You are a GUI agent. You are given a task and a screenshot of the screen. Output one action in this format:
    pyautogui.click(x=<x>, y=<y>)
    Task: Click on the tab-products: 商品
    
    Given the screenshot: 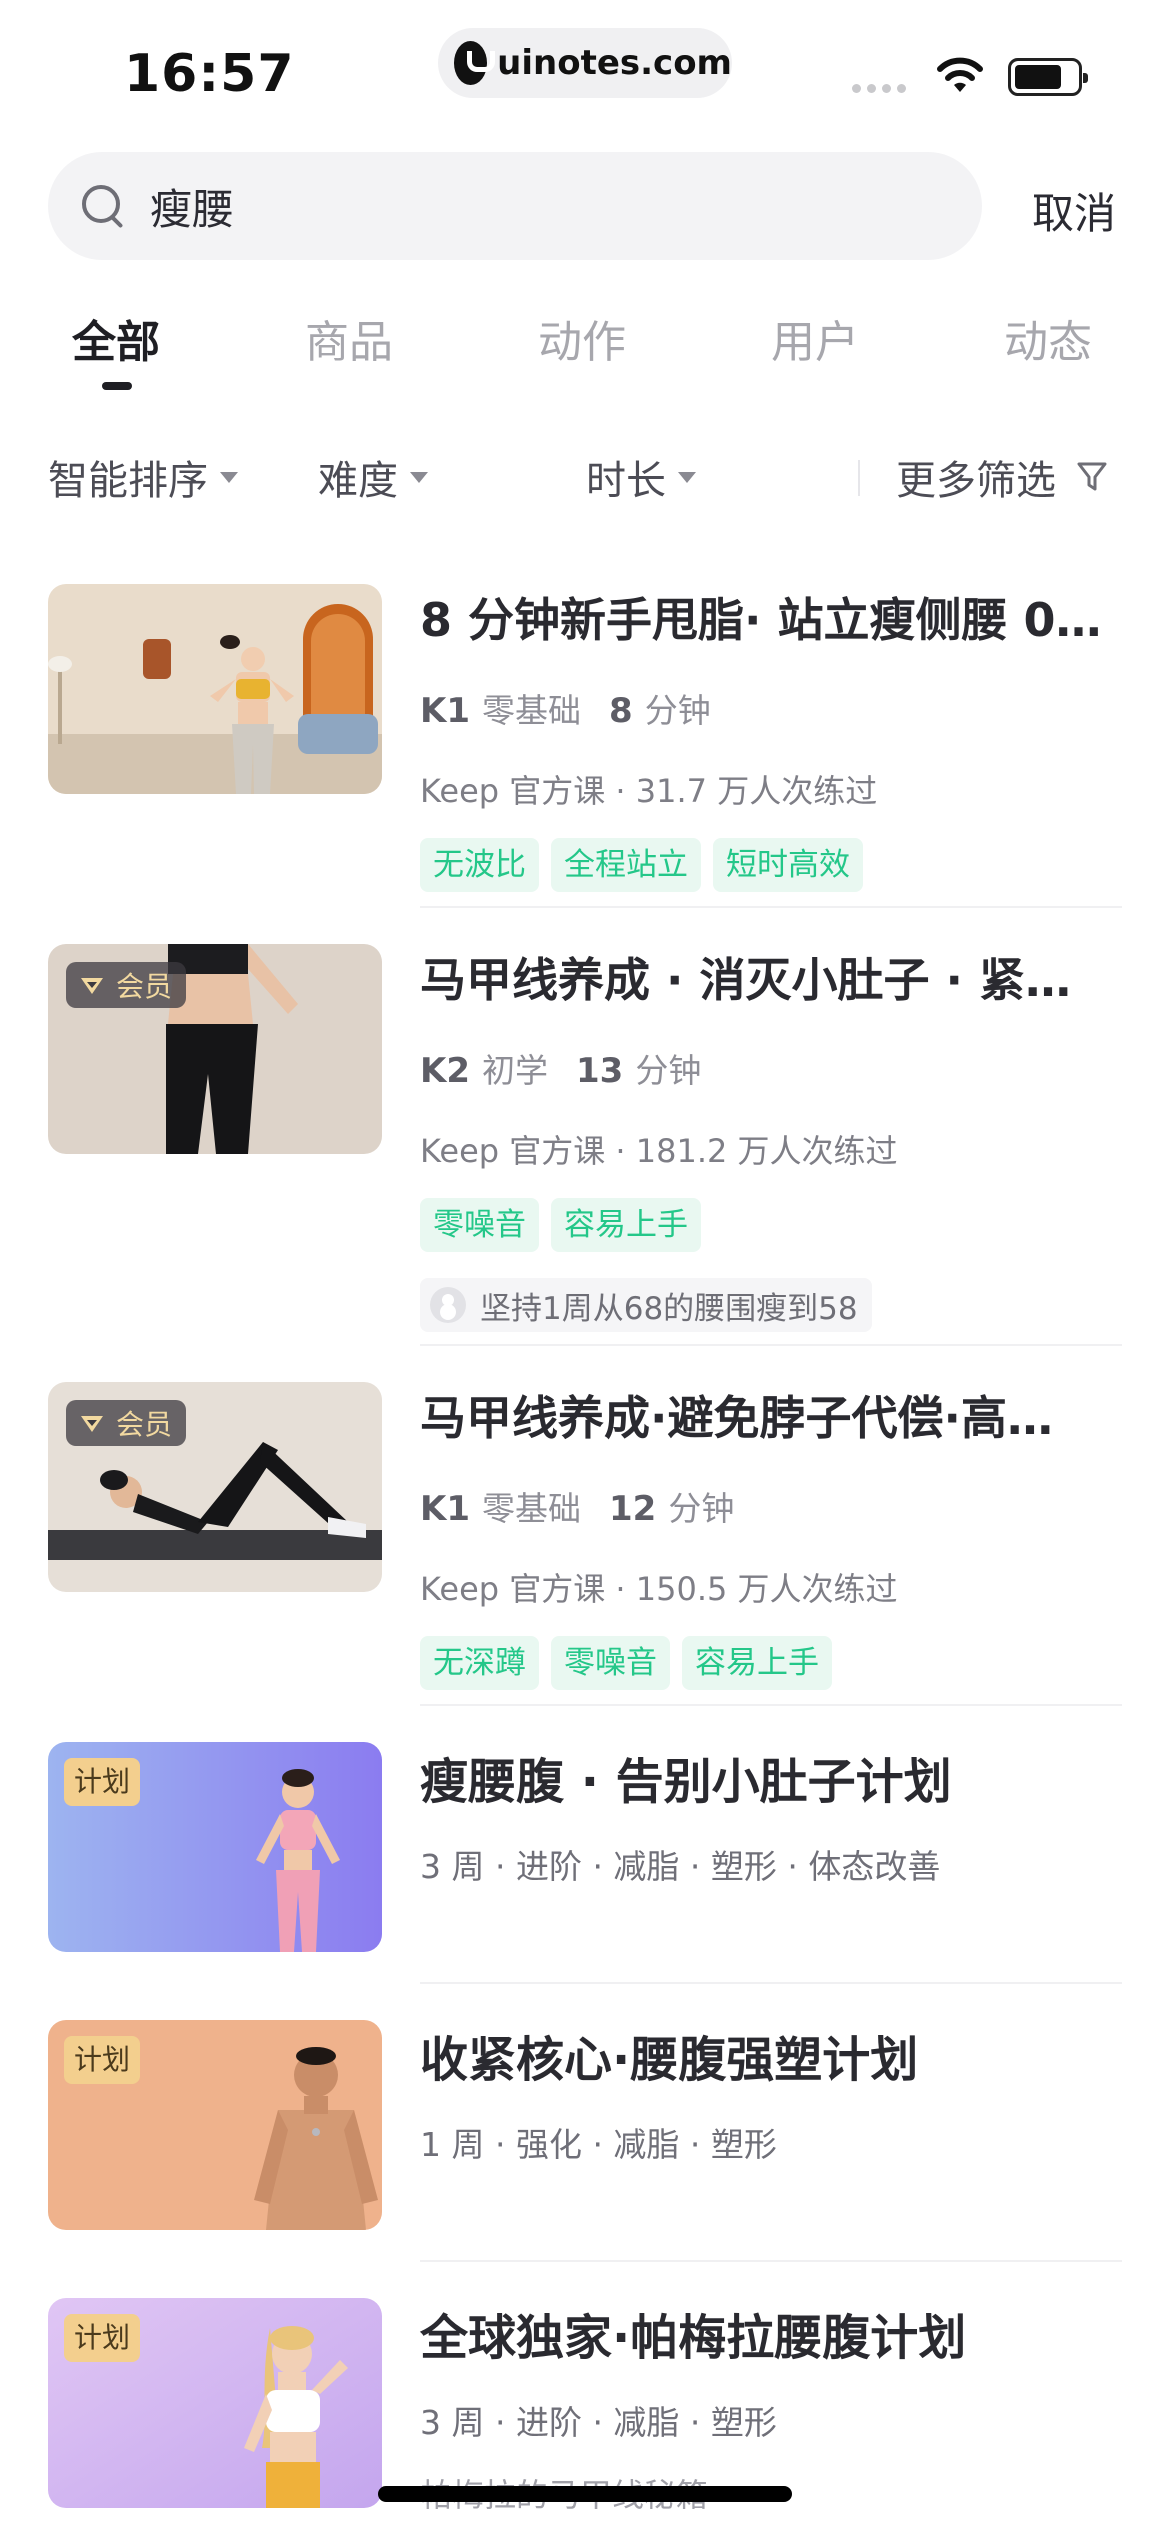 What is the action you would take?
    pyautogui.click(x=349, y=338)
    